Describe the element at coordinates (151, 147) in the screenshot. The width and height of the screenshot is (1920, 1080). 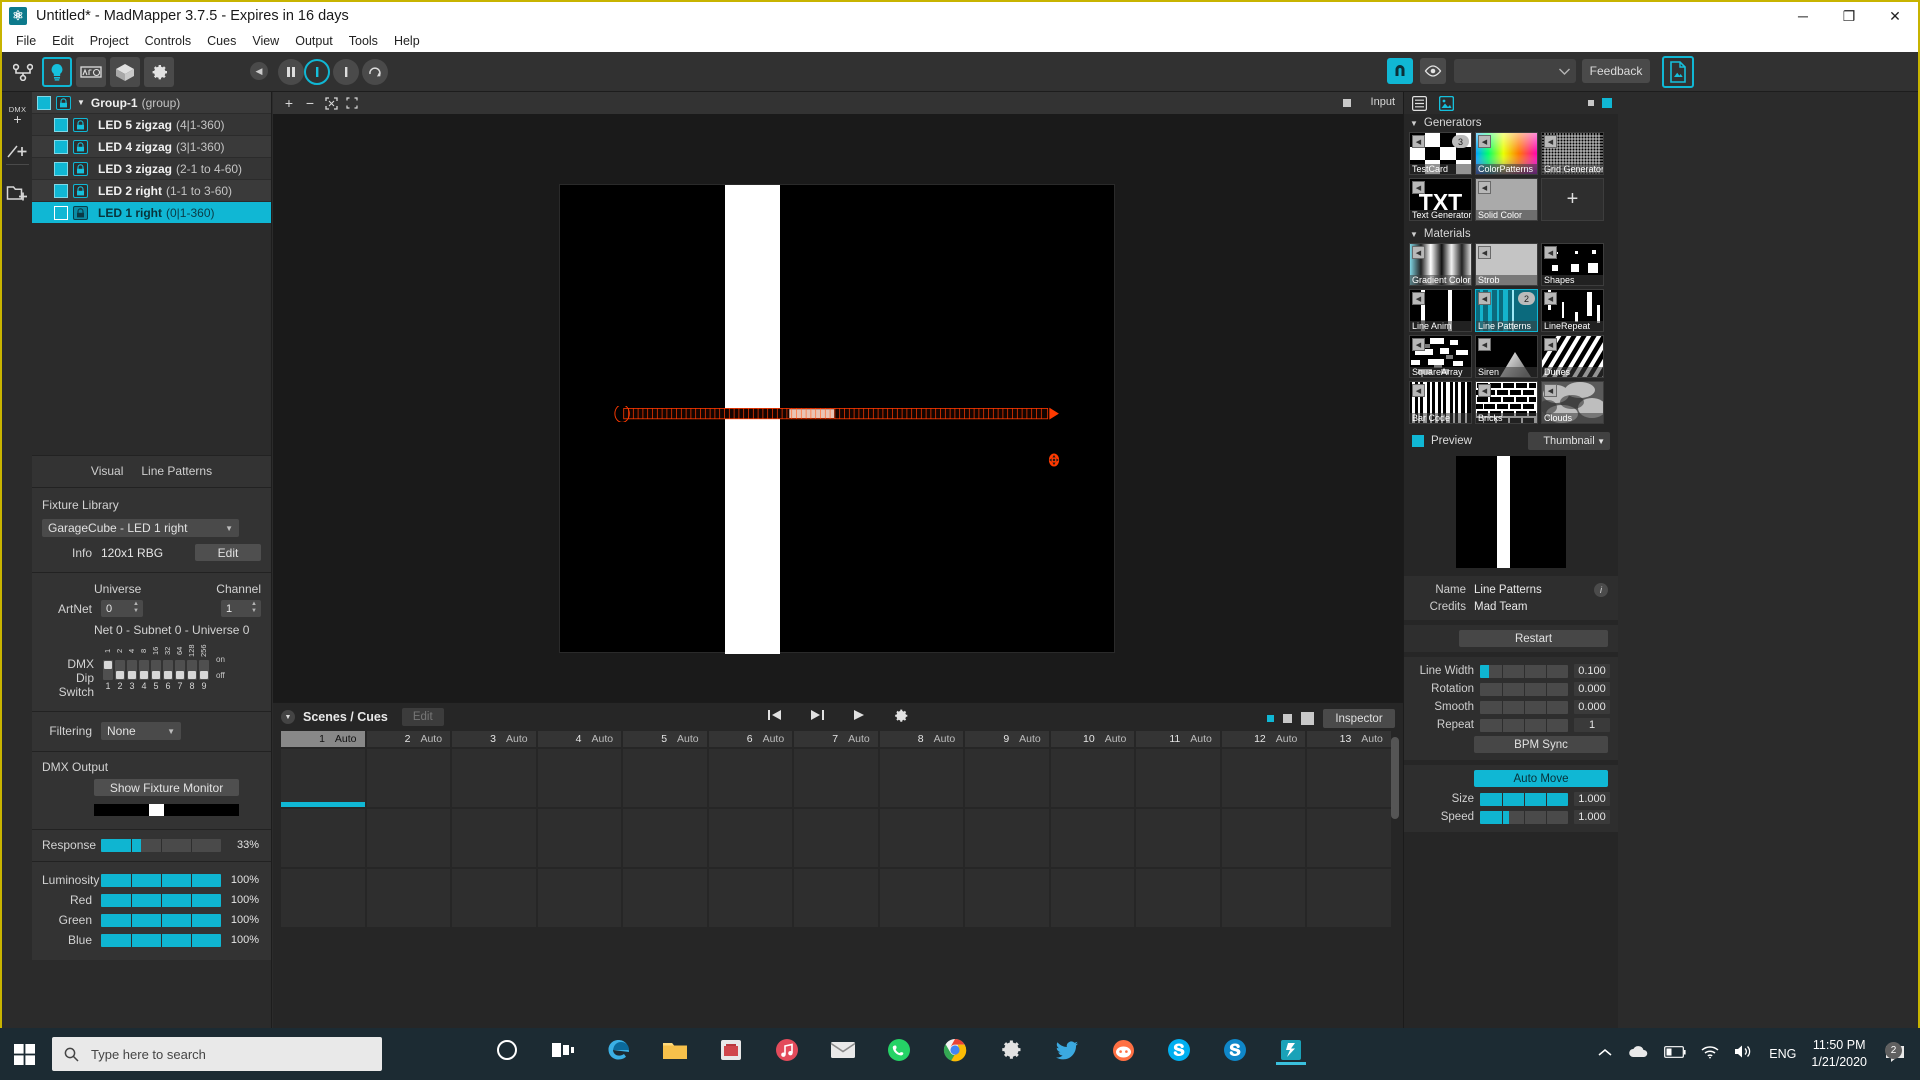
I see `fixture-row-led-4-zigzag: LED 4 zigzag (3|1-360)` at that location.